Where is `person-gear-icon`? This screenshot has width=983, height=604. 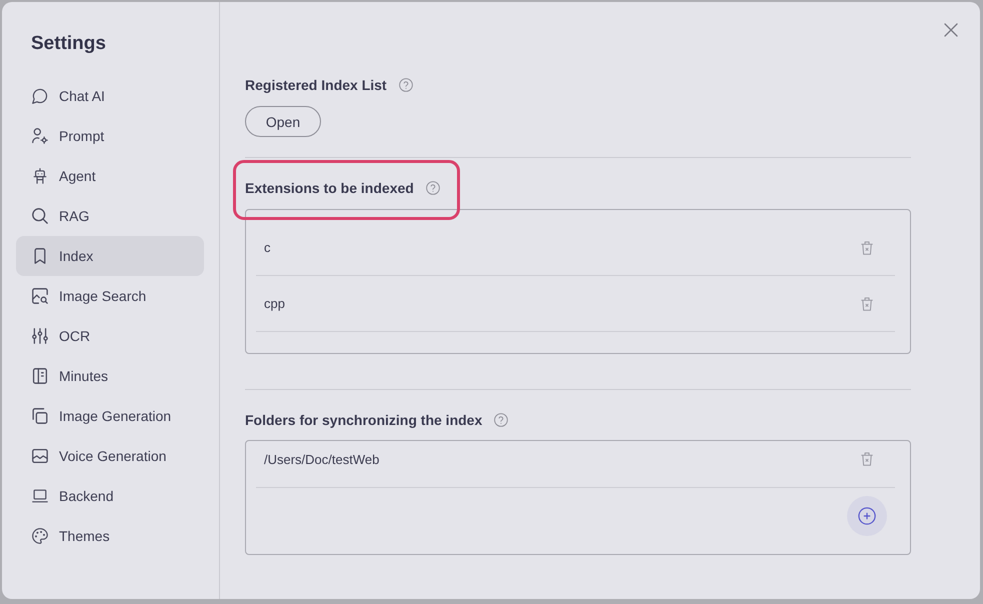
person-gear-icon is located at coordinates (40, 136).